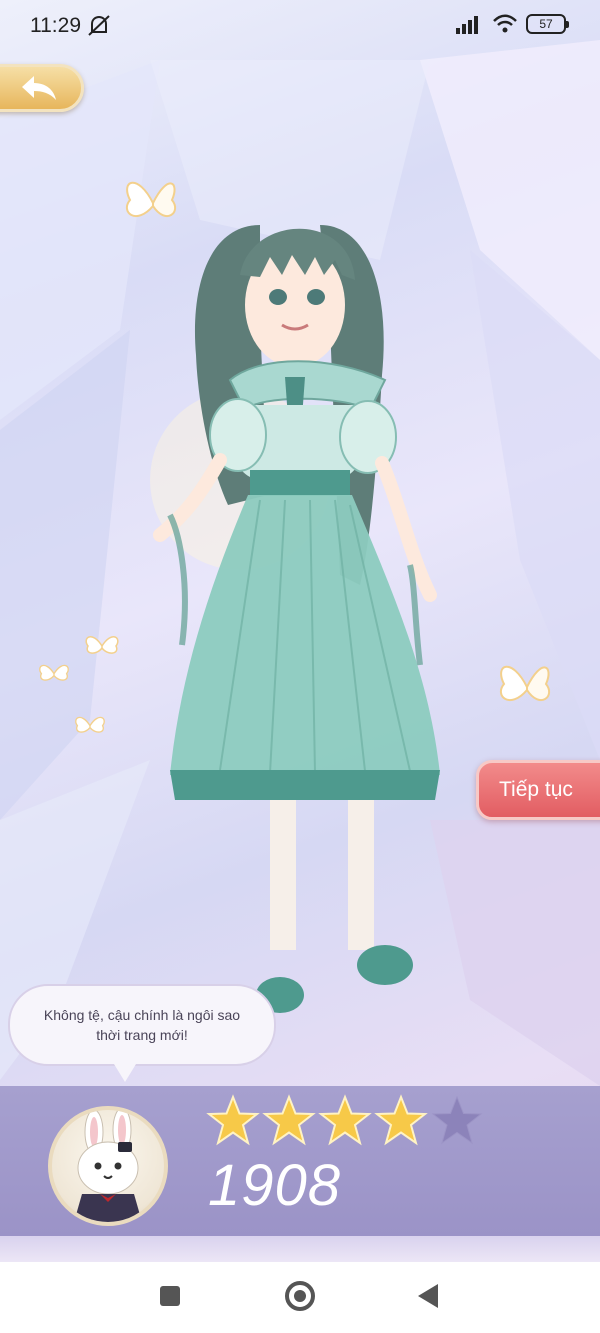  What do you see at coordinates (505, 23) in the screenshot?
I see `wifi-icon` at bounding box center [505, 23].